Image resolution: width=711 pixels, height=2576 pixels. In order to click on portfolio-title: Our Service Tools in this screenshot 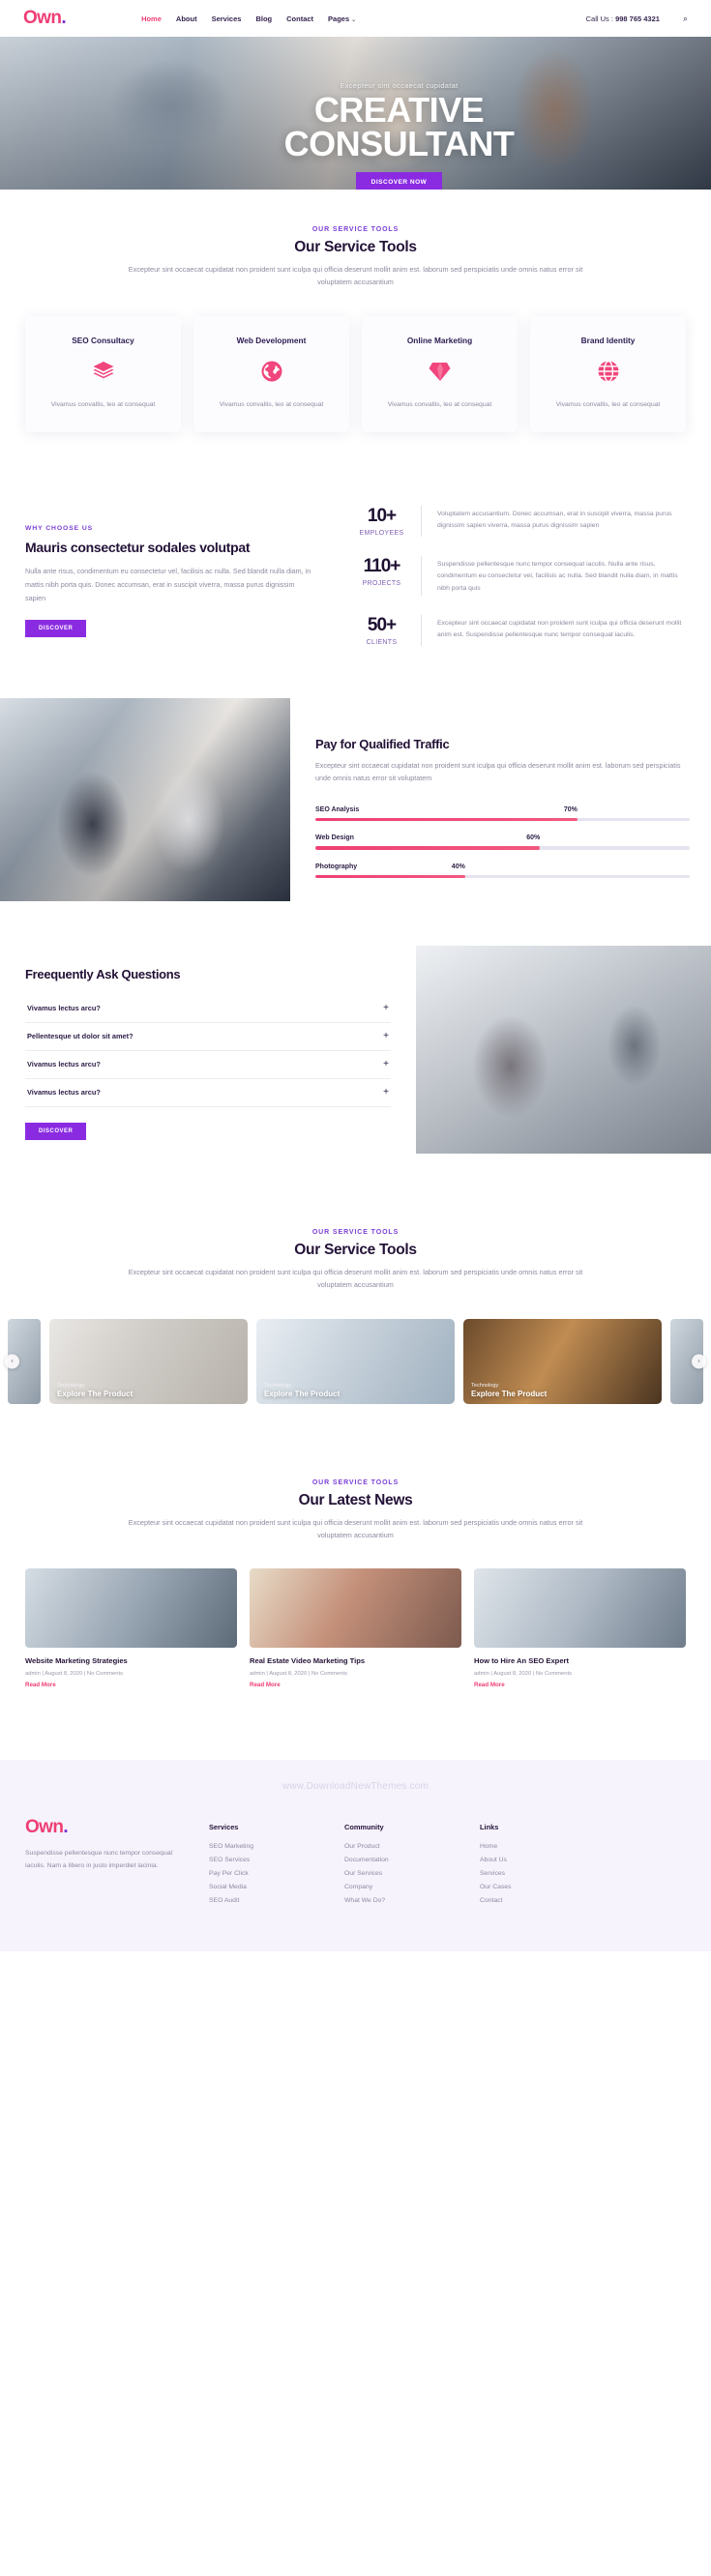, I will do `click(355, 1249)`.